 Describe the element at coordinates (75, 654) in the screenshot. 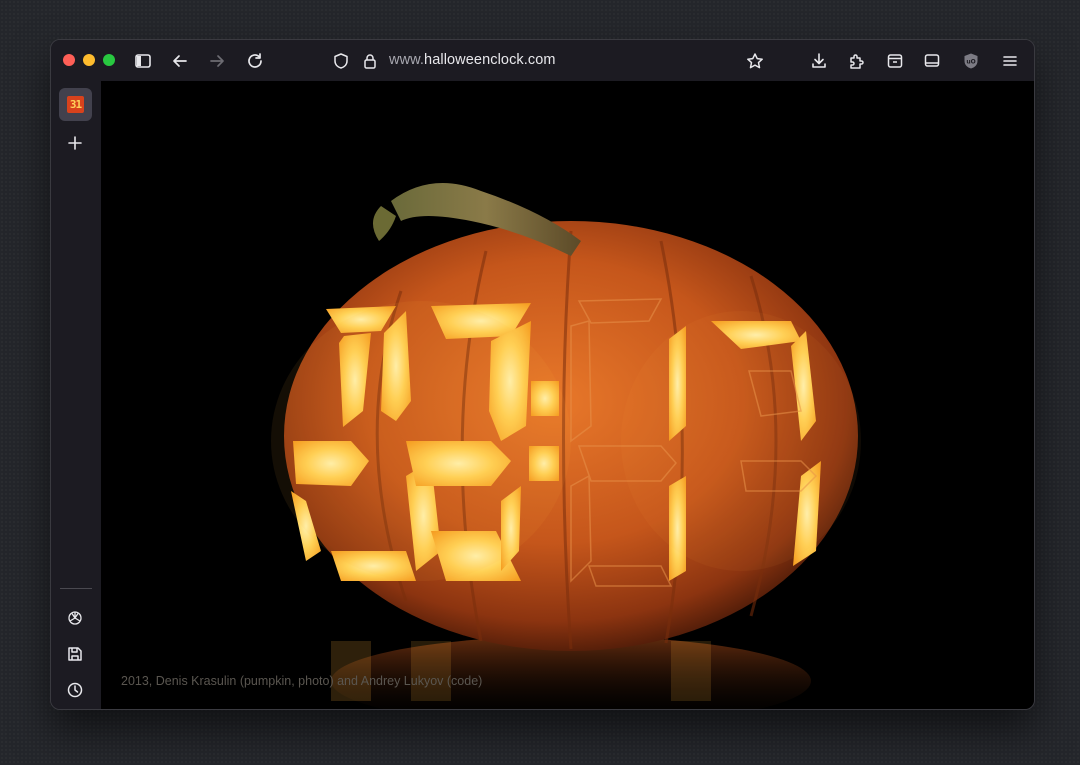

I see `save-icon` at that location.